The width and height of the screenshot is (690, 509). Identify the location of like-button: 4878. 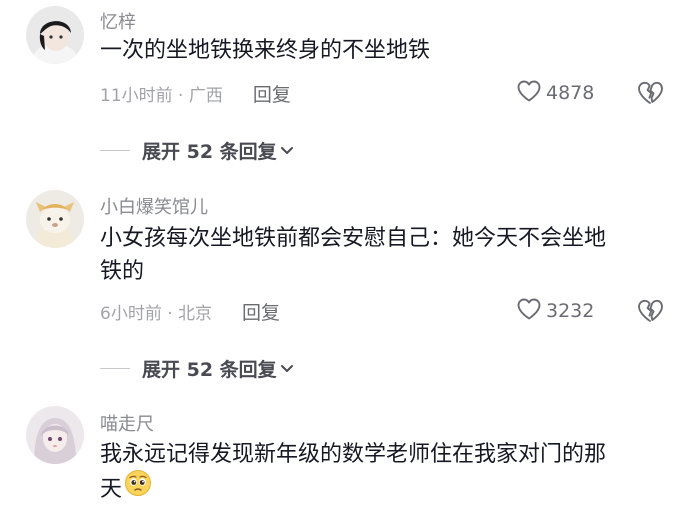
(555, 93).